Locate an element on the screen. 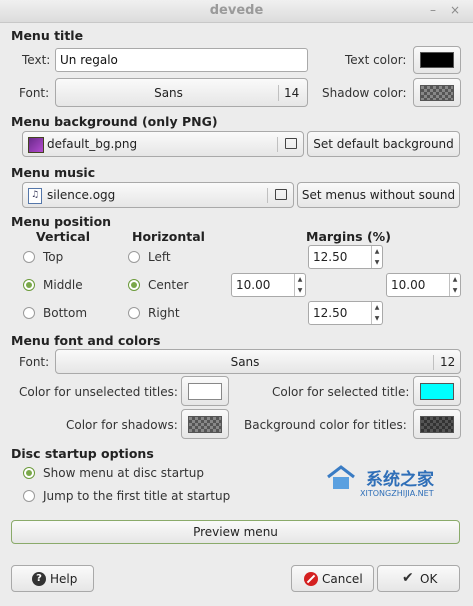  vertical-top-label: Top is located at coordinates (53, 257).